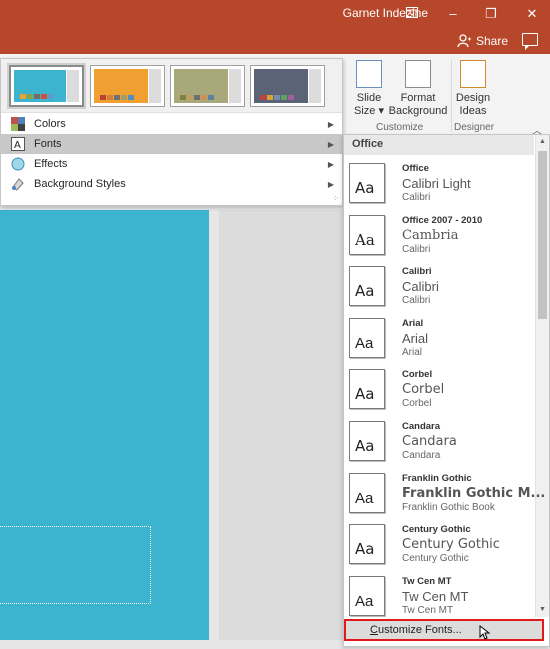  I want to click on font-theme-item: Aa Corbel Corbel Corbel, so click(439, 391).